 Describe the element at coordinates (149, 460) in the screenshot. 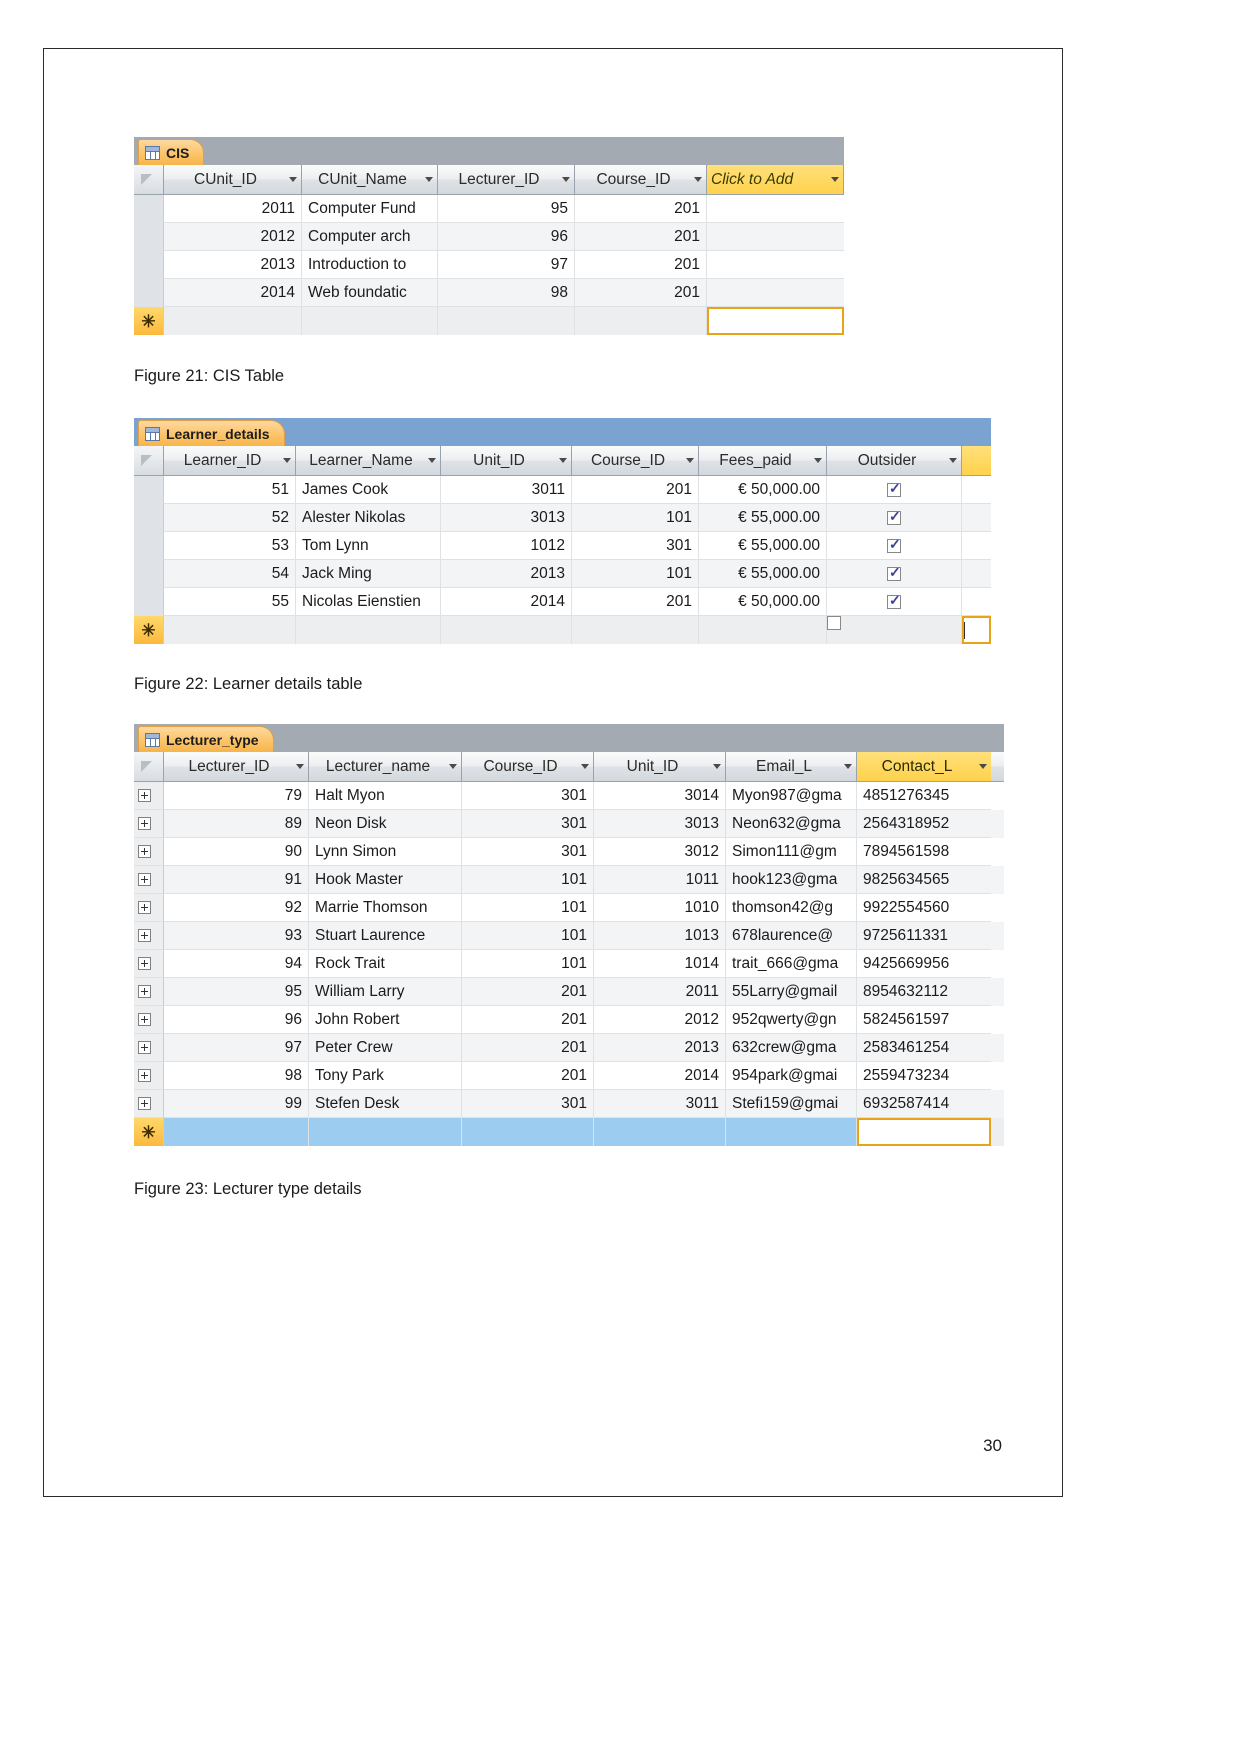

I see `select-all-corner` at that location.